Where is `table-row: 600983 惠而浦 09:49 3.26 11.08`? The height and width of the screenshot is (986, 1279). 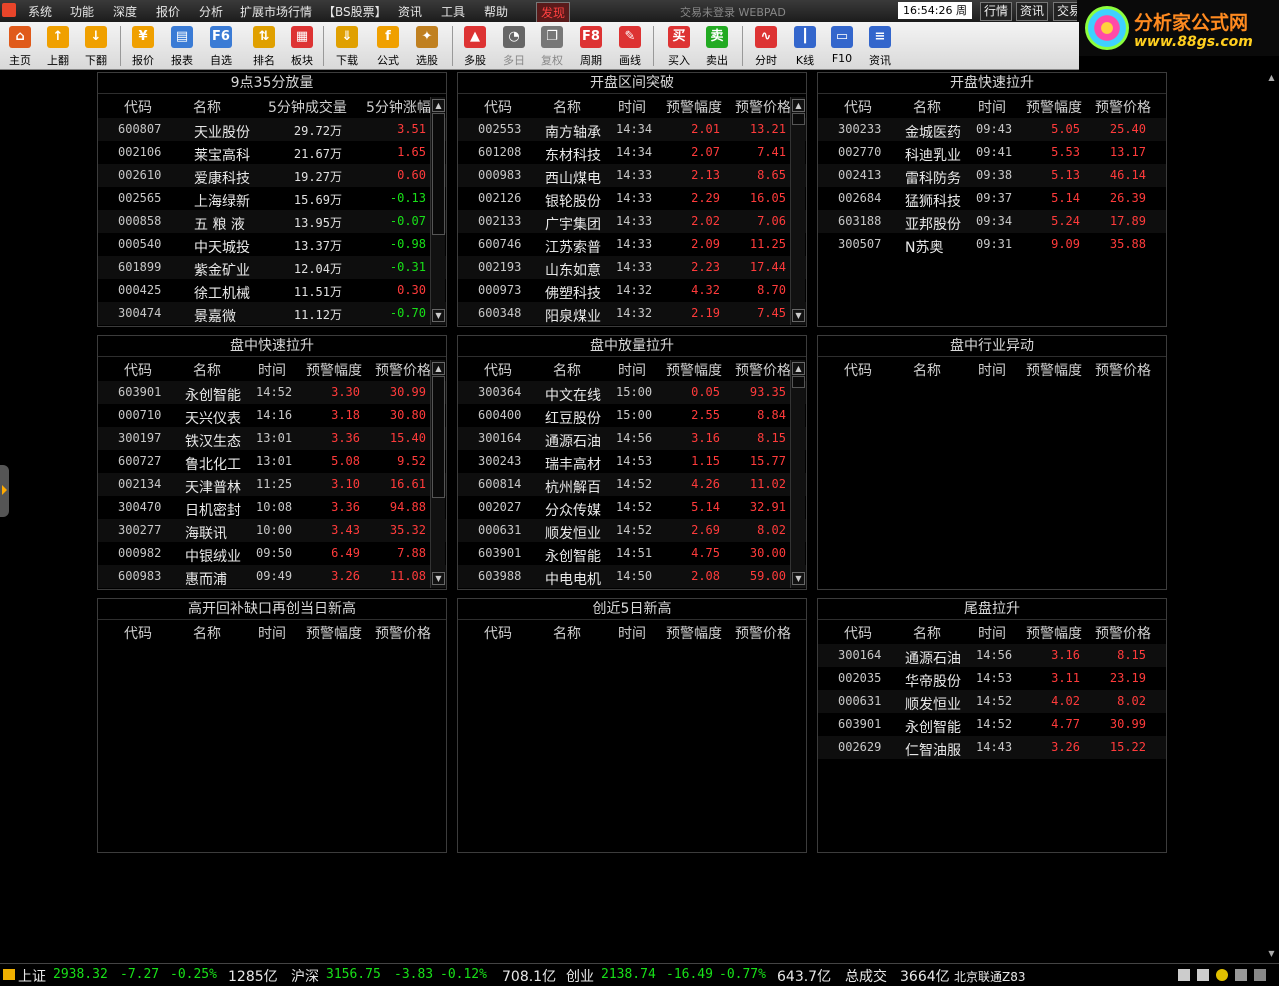 table-row: 600983 惠而浦 09:49 3.26 11.08 is located at coordinates (272, 576).